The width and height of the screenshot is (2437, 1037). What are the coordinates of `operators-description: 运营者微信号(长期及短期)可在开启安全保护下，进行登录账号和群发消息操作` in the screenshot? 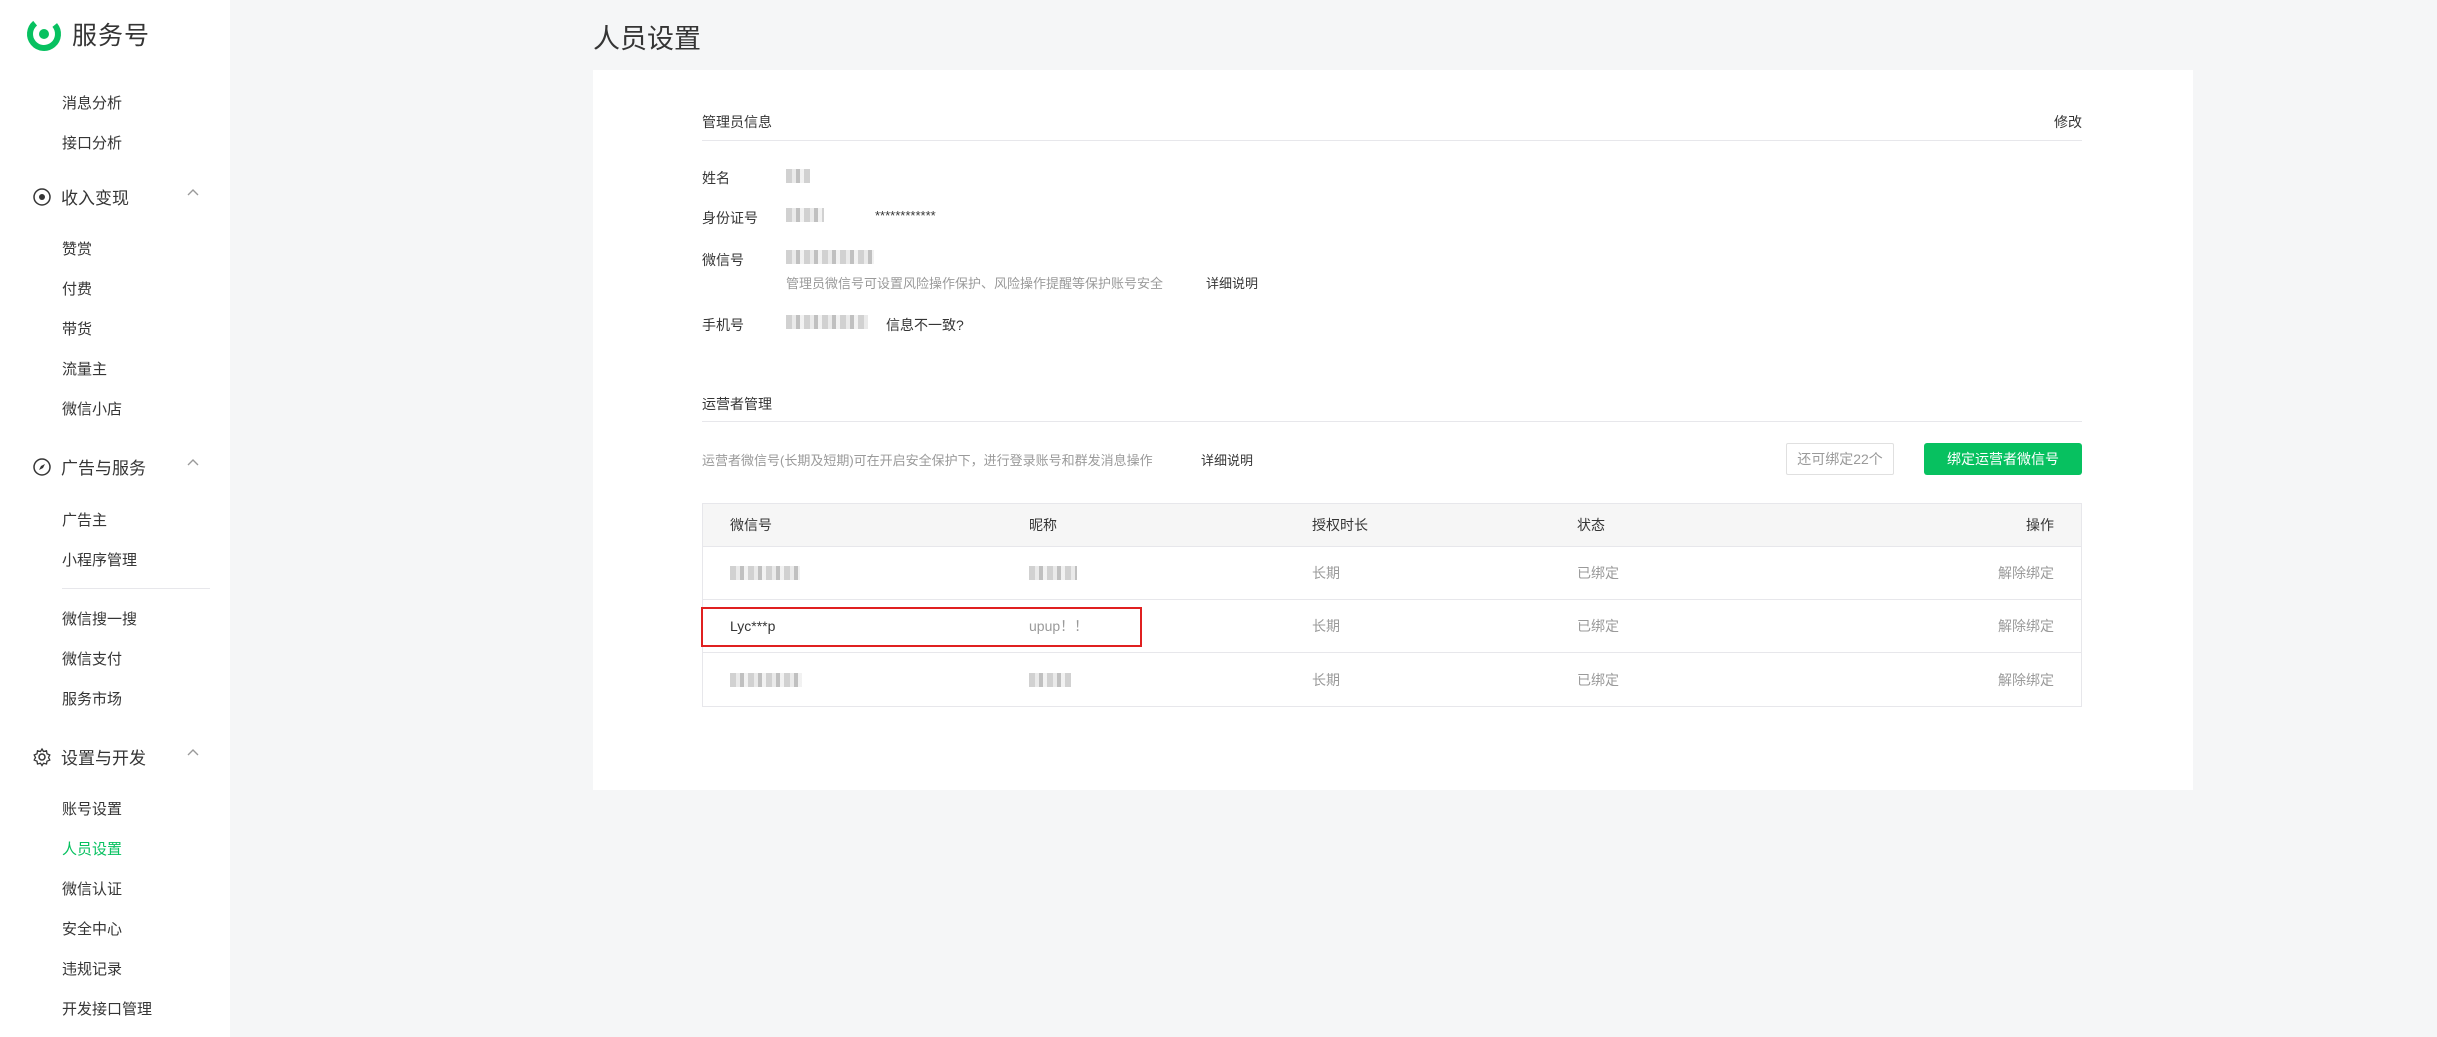 It's located at (927, 460).